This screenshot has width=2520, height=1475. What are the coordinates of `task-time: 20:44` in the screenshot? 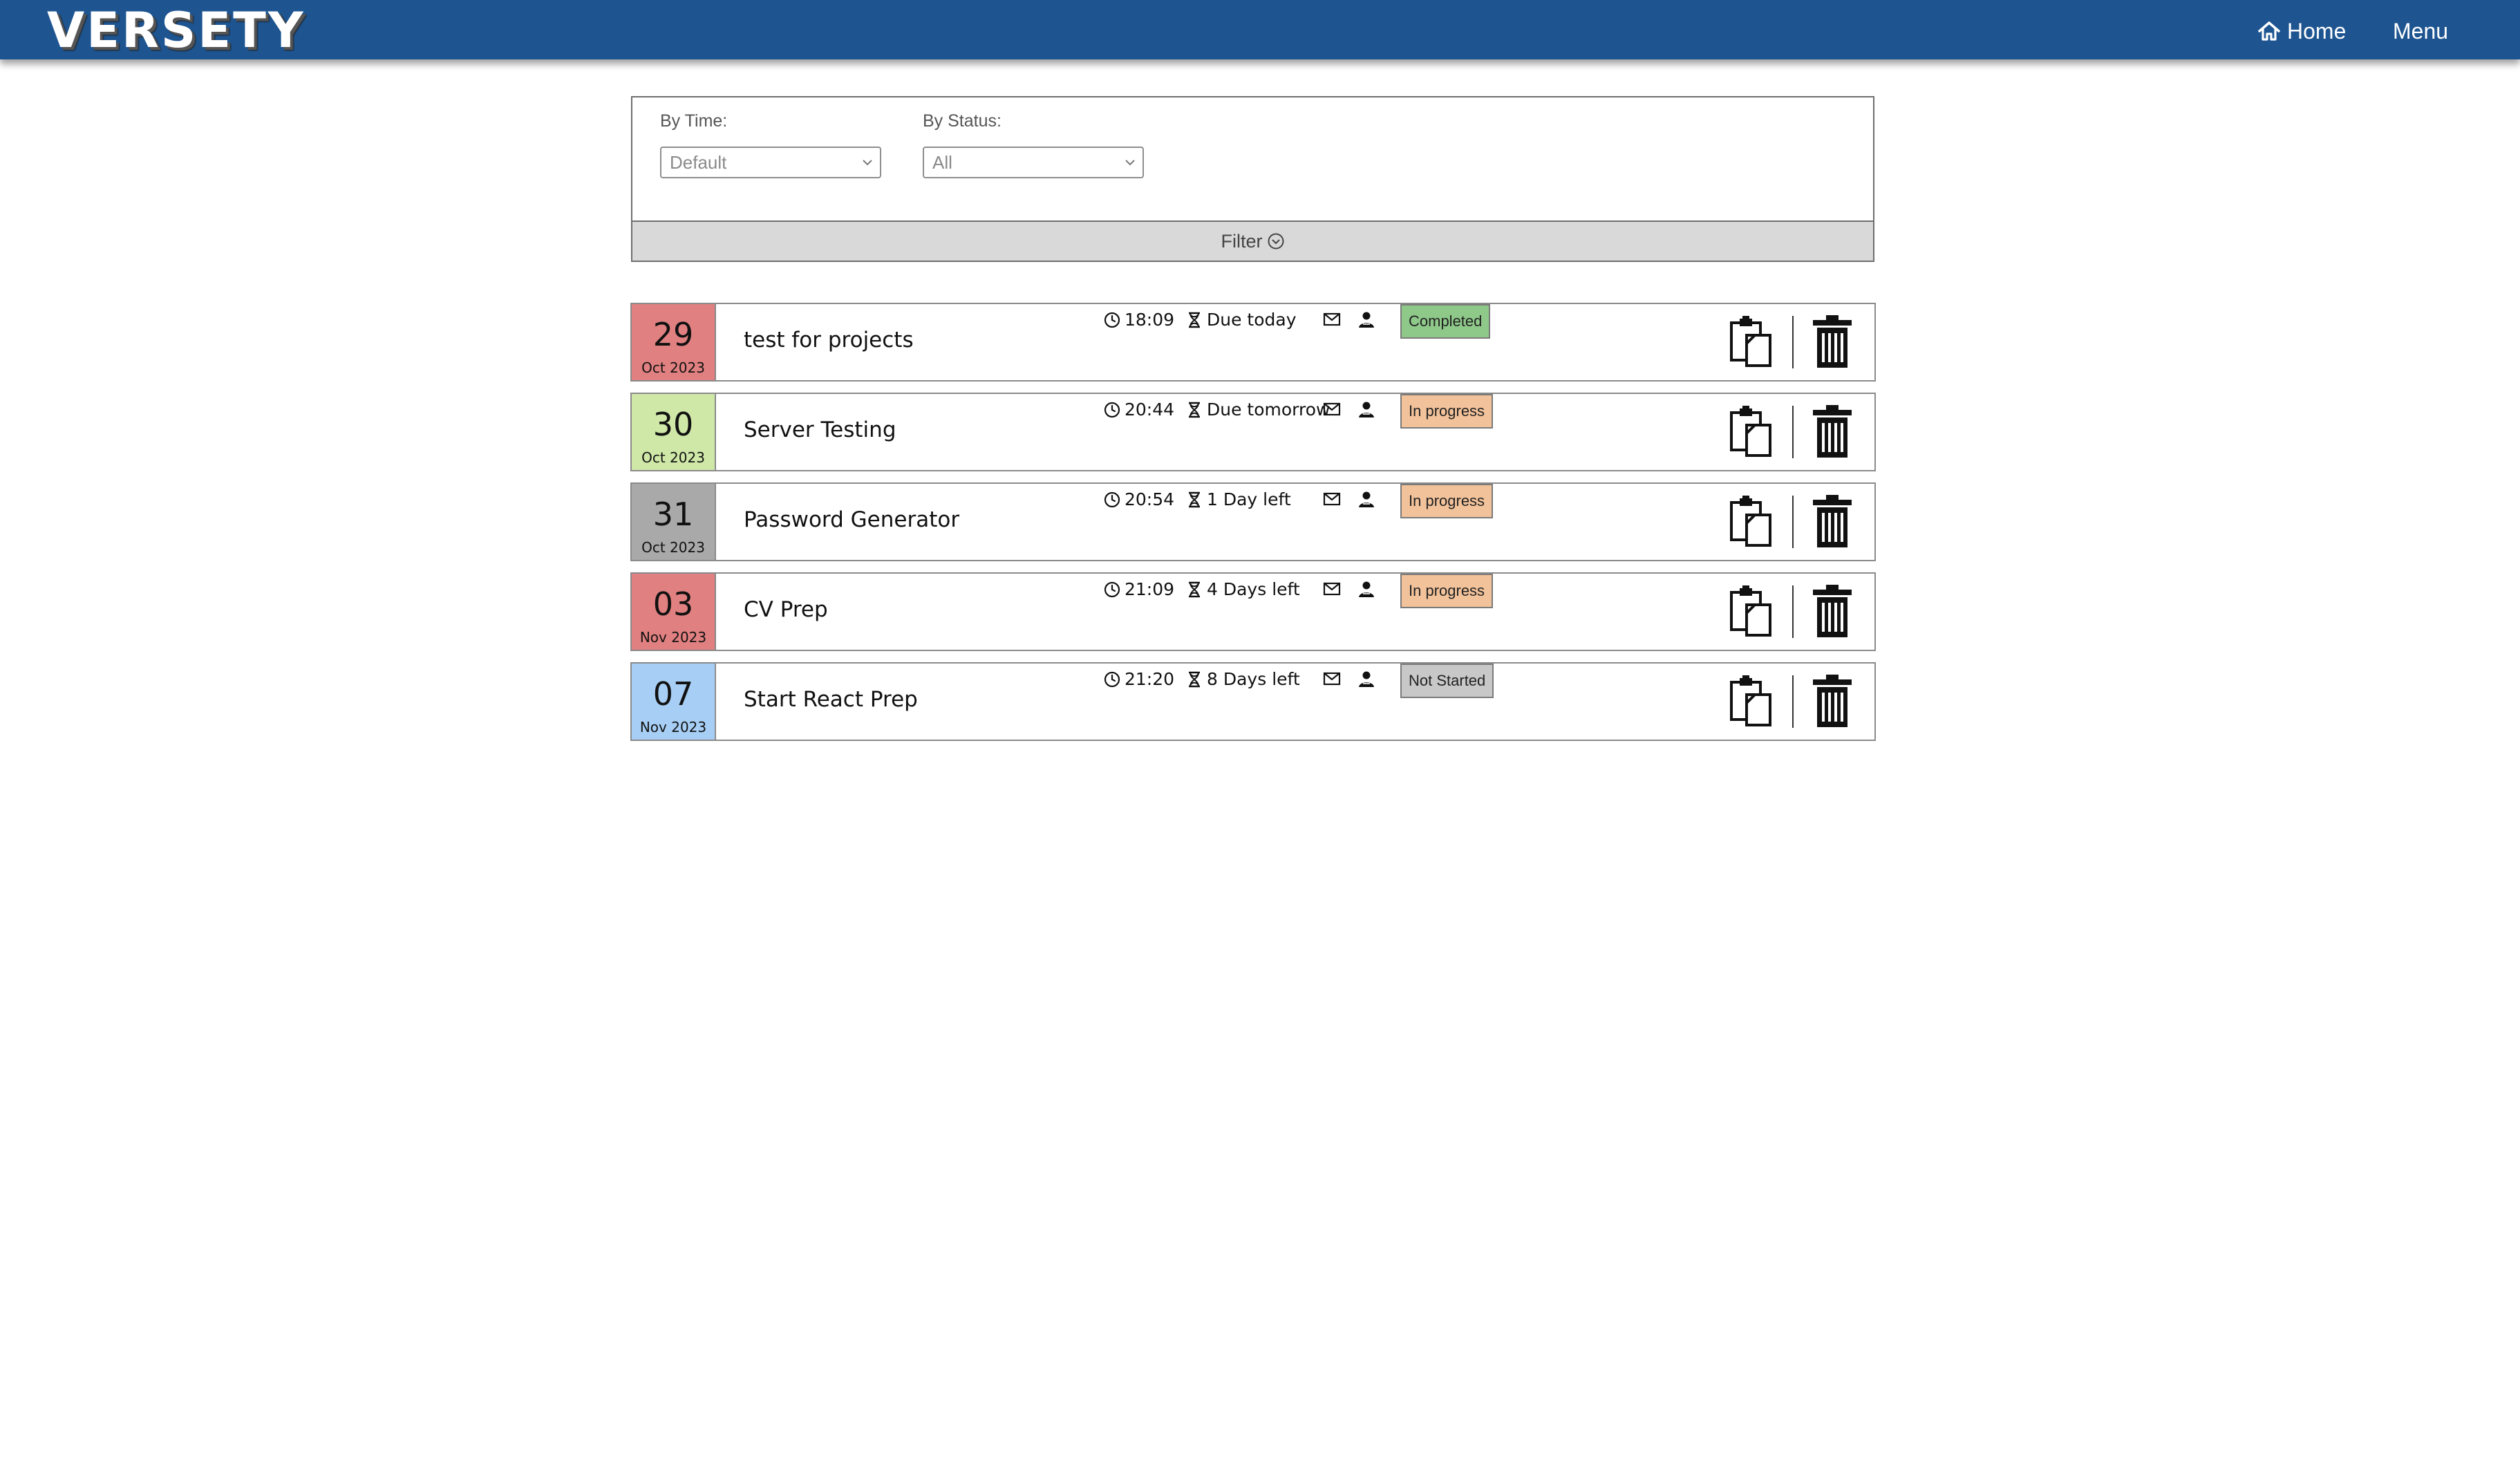 It's located at (1138, 410).